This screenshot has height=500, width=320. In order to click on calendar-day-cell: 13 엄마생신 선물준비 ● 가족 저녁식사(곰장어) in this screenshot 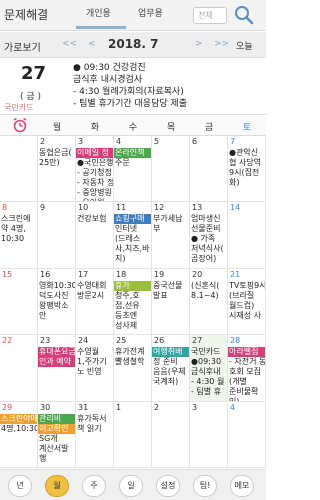, I will do `click(209, 235)`.